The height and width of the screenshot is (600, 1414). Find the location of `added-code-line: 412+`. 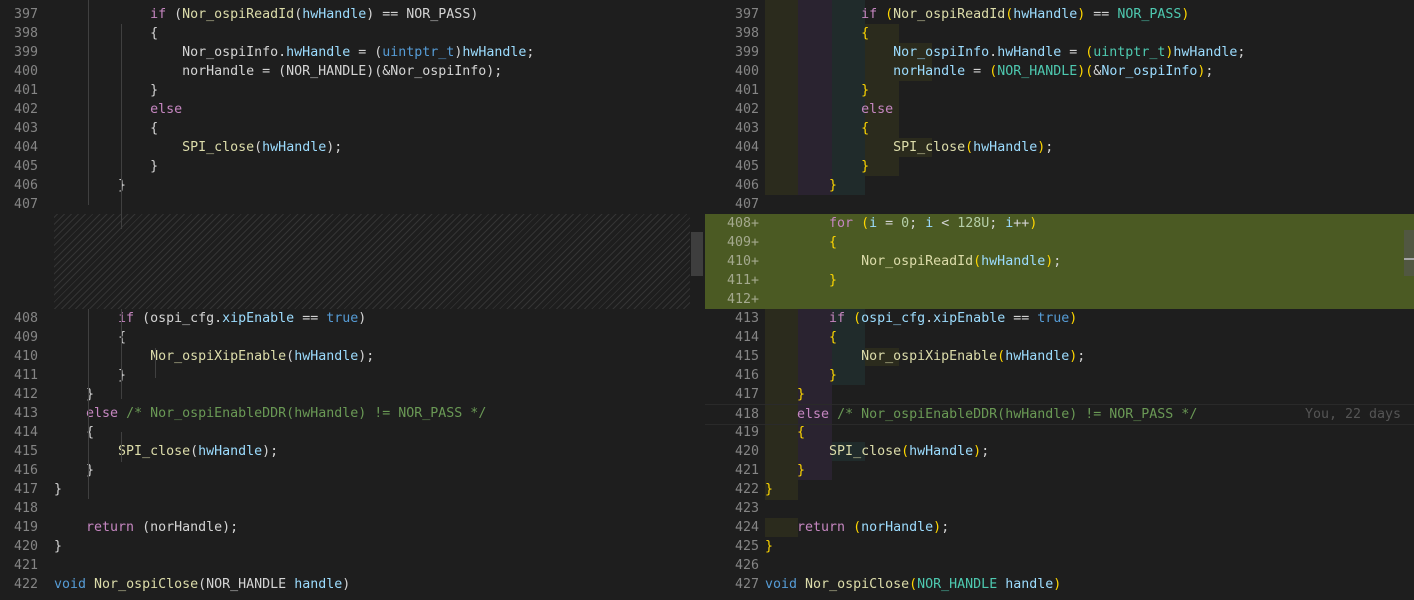

added-code-line: 412+ is located at coordinates (1059, 299).